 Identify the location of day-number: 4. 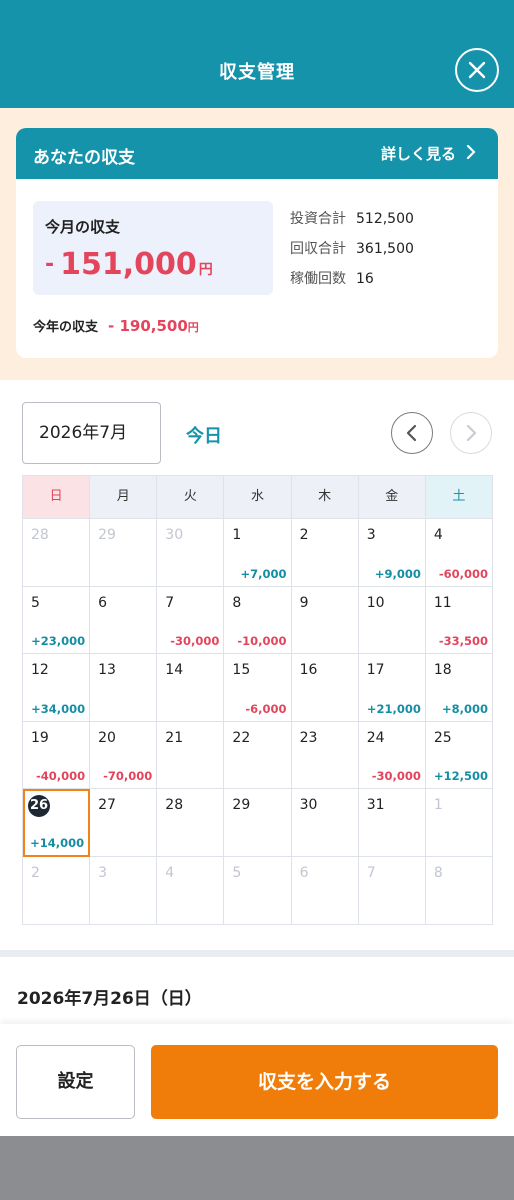
(438, 535).